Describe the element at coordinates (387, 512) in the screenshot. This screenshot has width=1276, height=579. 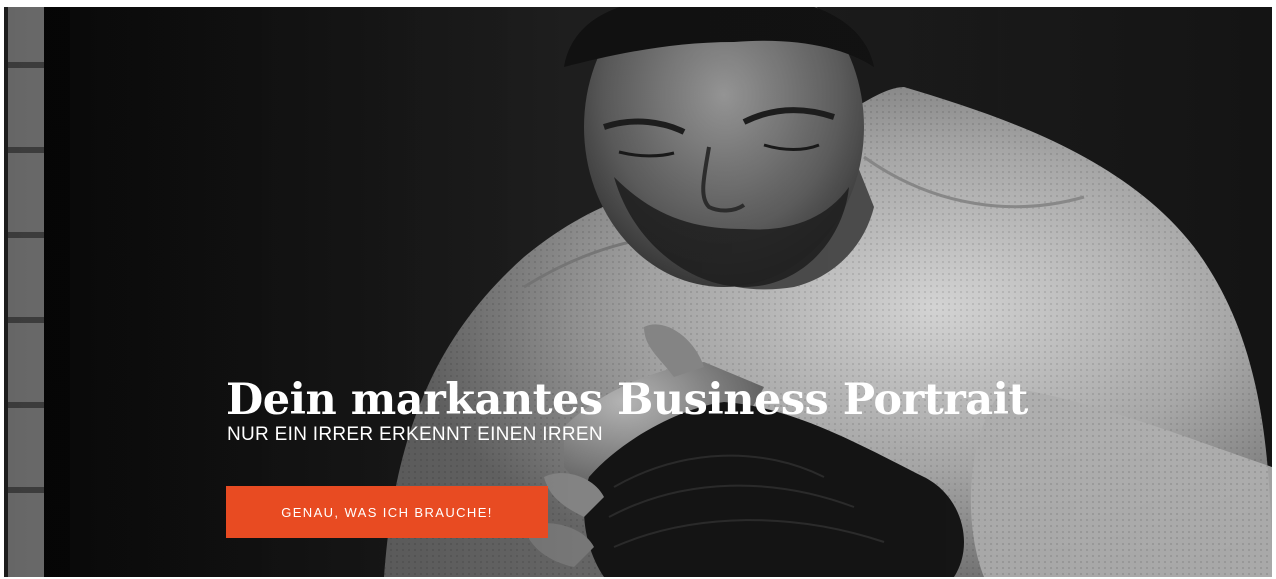
I see `cta-button: GENAU, WAS ICH BRAUCHE!` at that location.